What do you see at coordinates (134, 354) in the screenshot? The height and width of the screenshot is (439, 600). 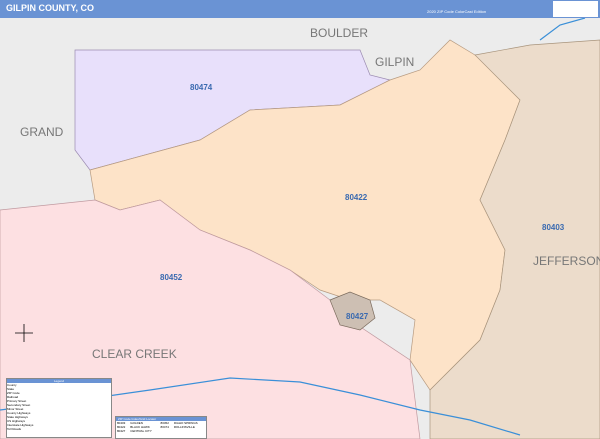 I see `county-label: CLEAR CREEK` at bounding box center [134, 354].